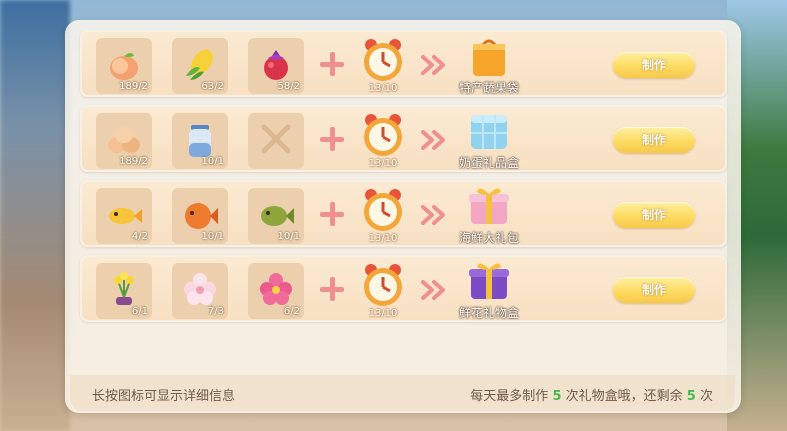 Image resolution: width=787 pixels, height=431 pixels. I want to click on ingredient-quantity: 6/1, so click(139, 311).